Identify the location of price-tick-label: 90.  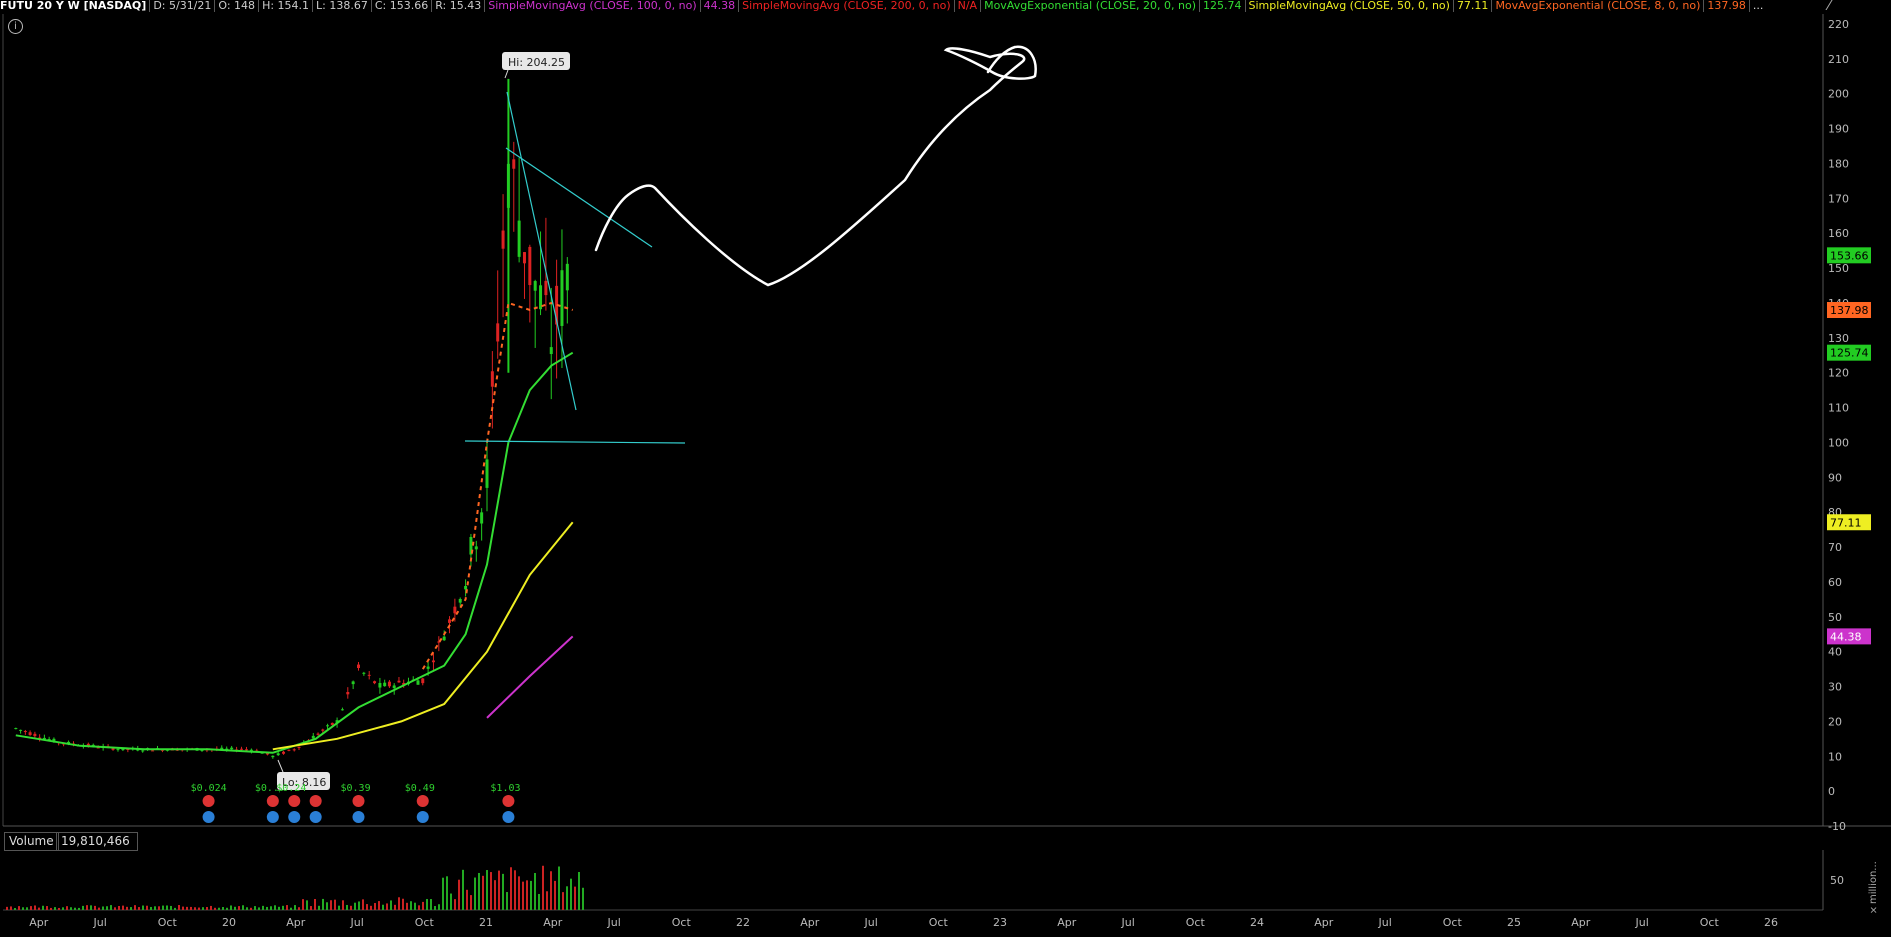
(1835, 477).